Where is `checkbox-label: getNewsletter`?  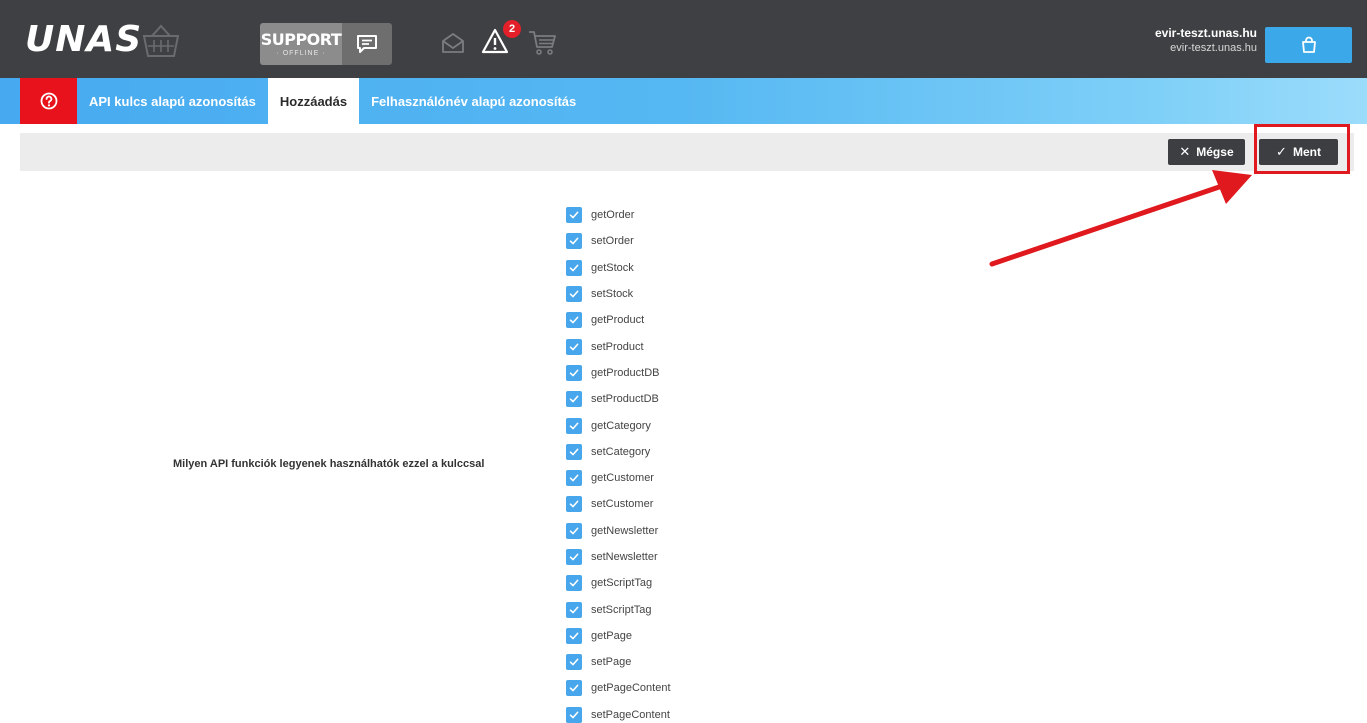
checkbox-label: getNewsletter is located at coordinates (625, 530).